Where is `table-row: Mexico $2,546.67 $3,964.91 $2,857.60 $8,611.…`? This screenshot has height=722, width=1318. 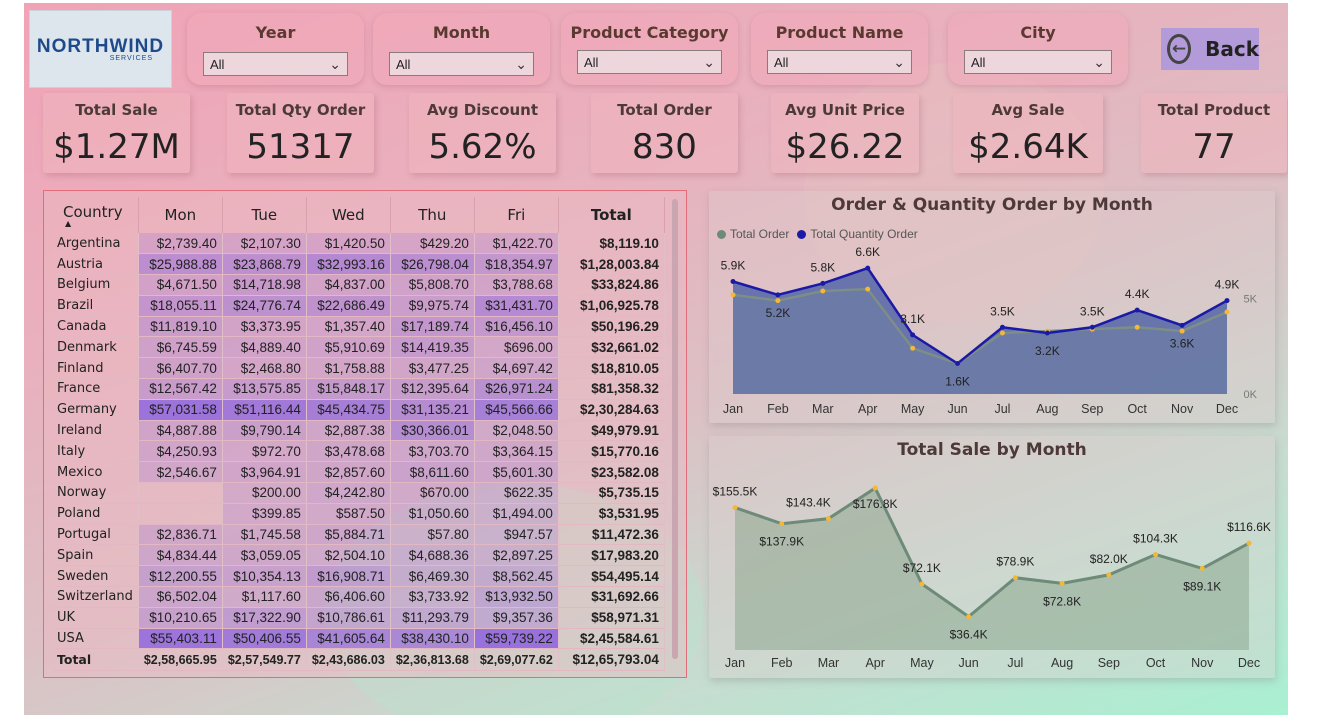 table-row: Mexico $2,546.67 $3,964.91 $2,857.60 $8,611.… is located at coordinates (359, 472).